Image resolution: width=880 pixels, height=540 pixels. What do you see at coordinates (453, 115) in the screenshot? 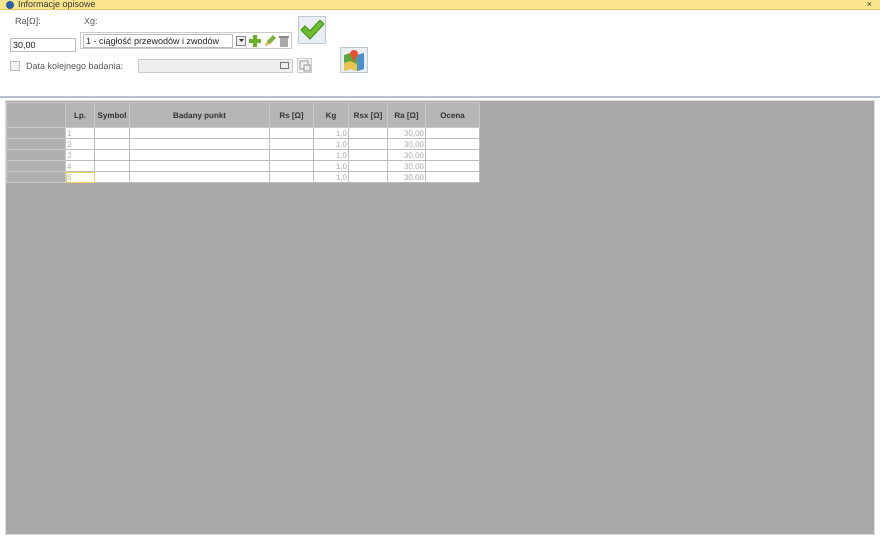
I see `column-header: Ocena` at bounding box center [453, 115].